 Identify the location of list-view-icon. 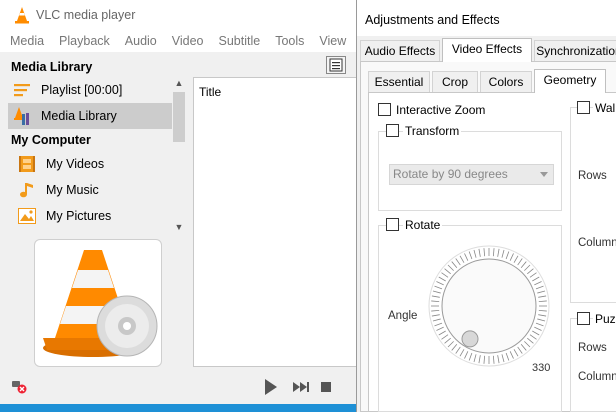
(336, 65).